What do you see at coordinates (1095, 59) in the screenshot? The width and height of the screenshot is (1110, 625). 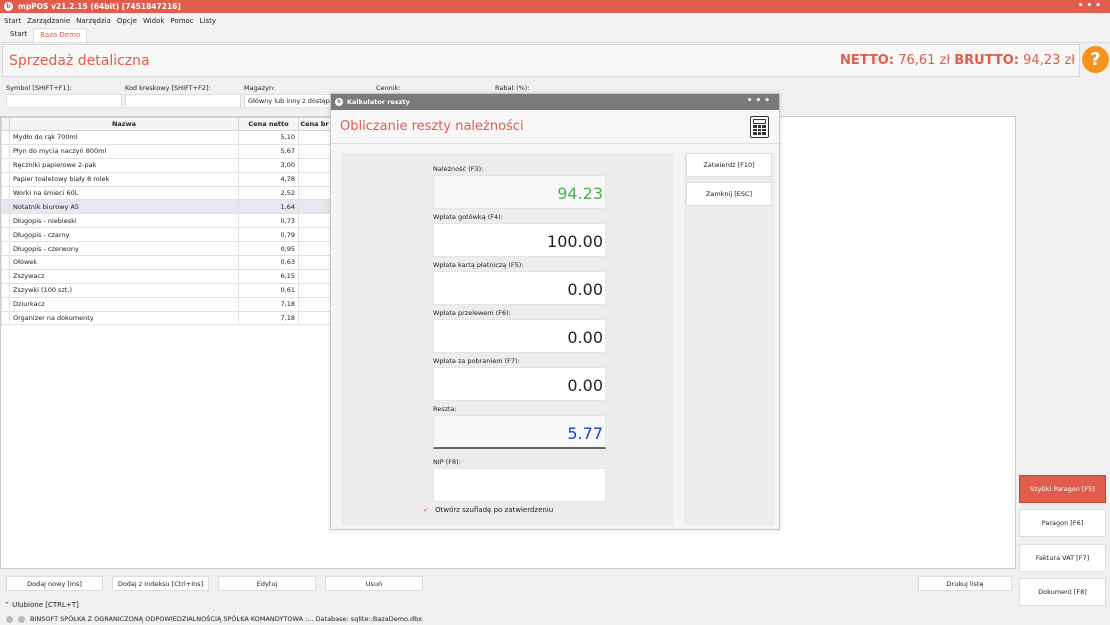 I see `help-icon: ?` at bounding box center [1095, 59].